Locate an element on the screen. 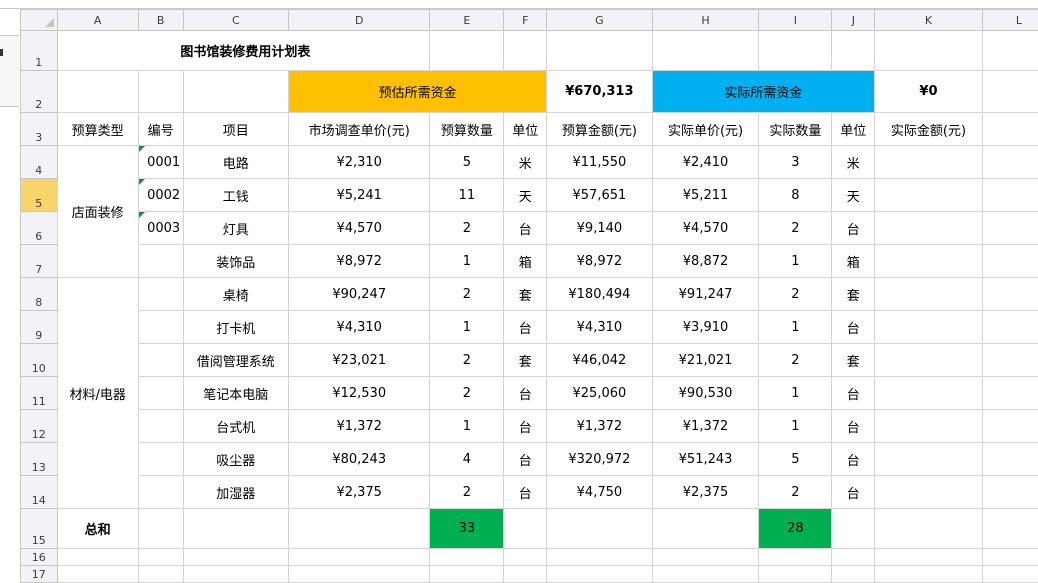  column-header-c: C is located at coordinates (236, 20).